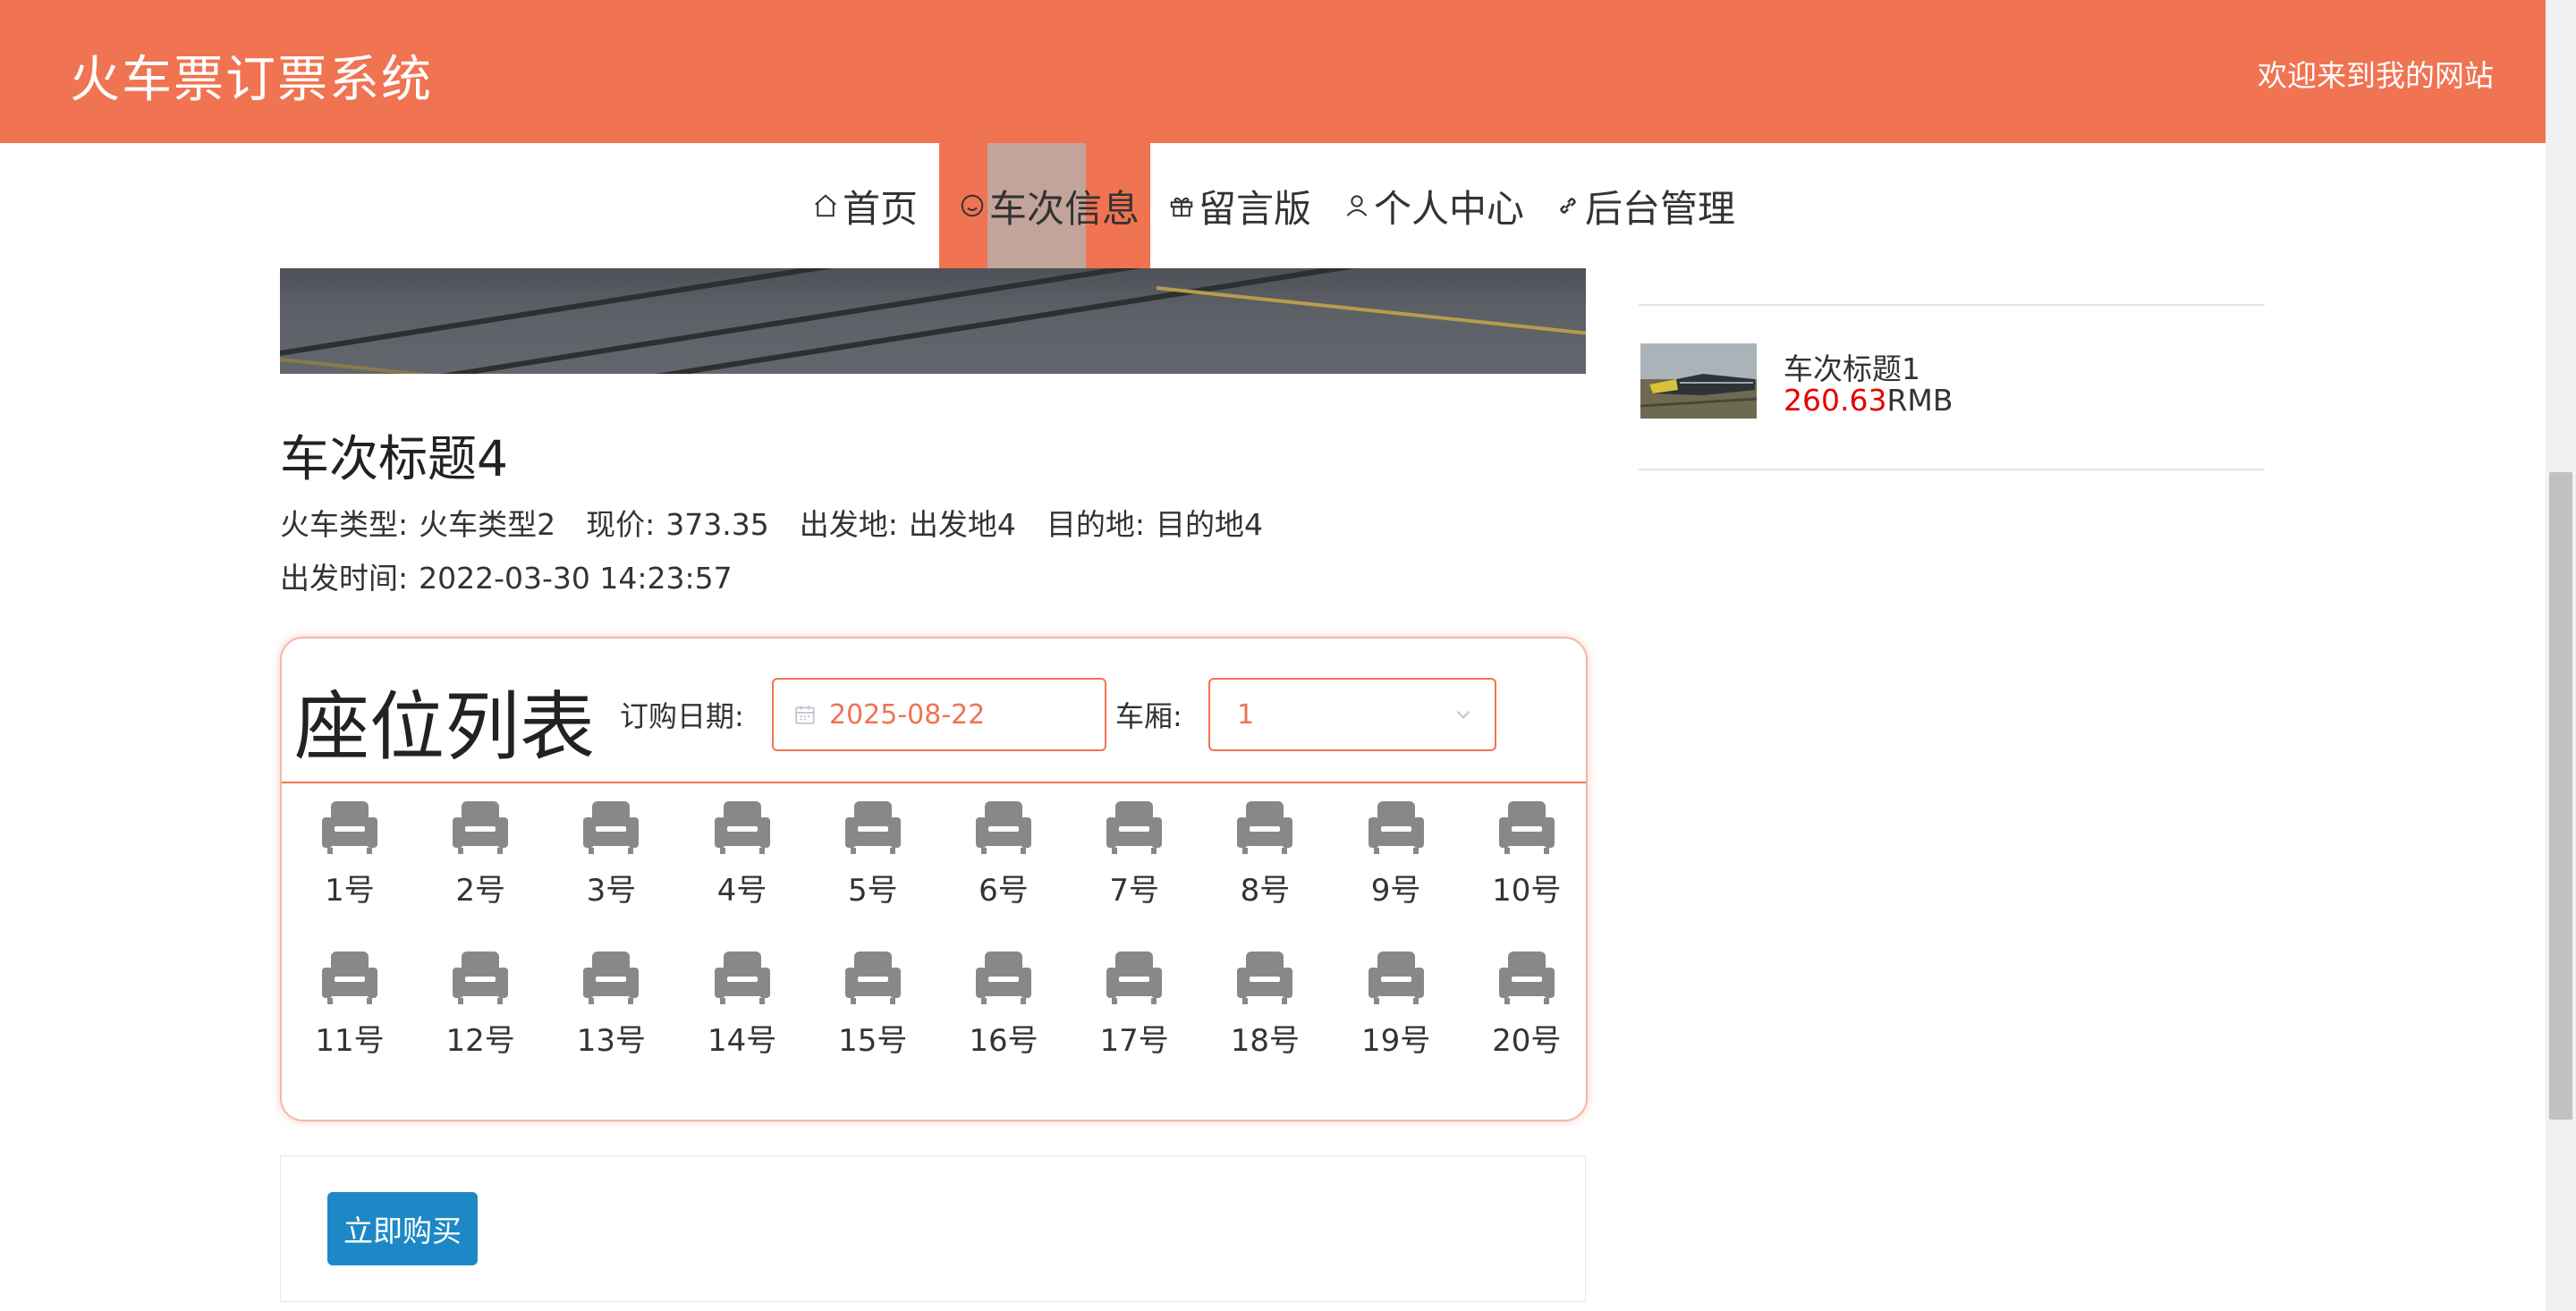  Describe the element at coordinates (1095, 524) in the screenshot. I see `destination-label: 目的地:` at that location.